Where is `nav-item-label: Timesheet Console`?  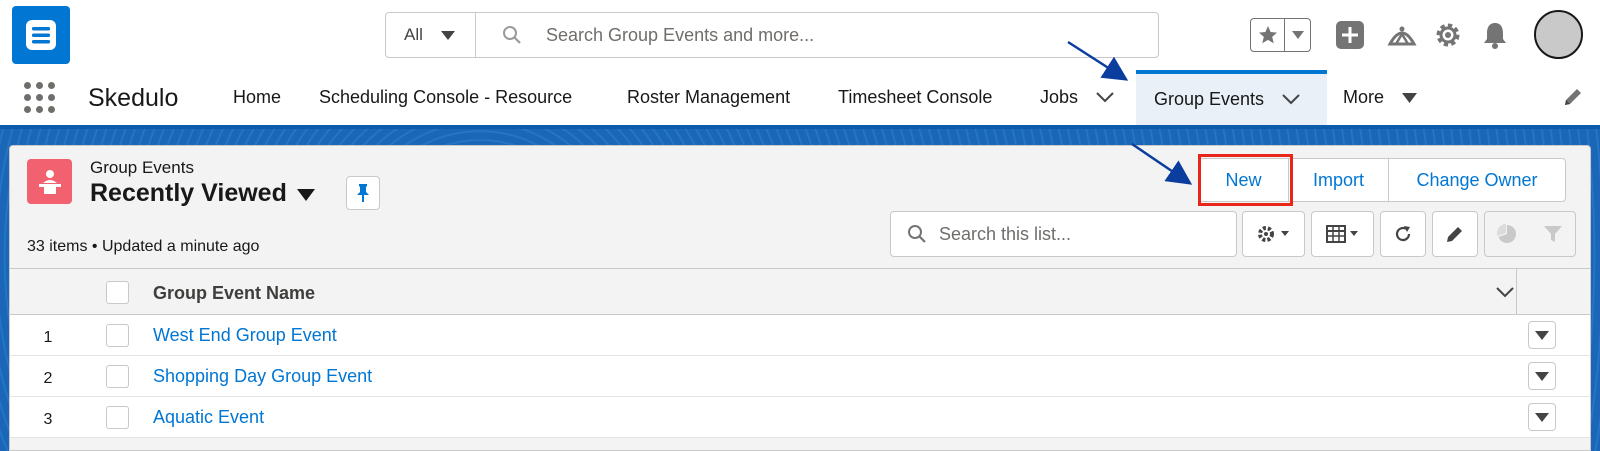
nav-item-label: Timesheet Console is located at coordinates (915, 97).